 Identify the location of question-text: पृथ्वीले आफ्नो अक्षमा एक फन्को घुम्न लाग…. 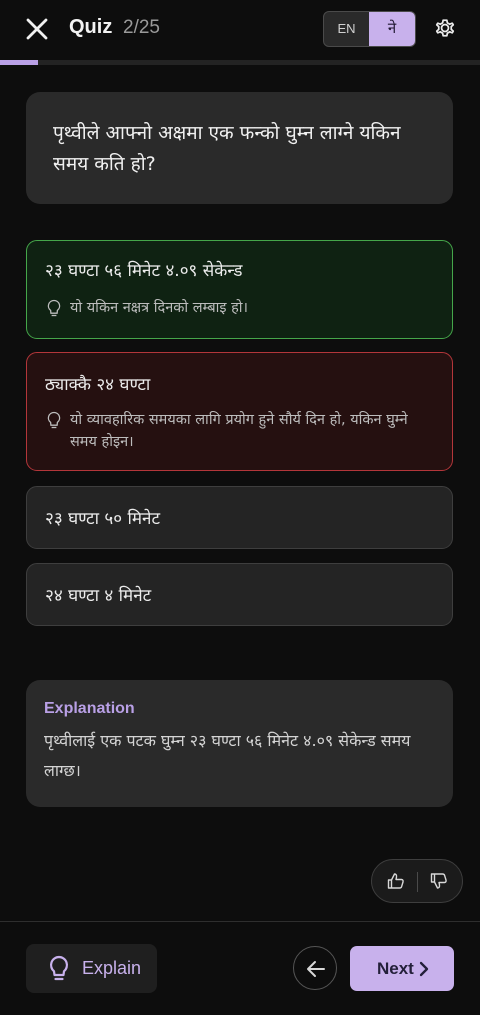
(227, 148).